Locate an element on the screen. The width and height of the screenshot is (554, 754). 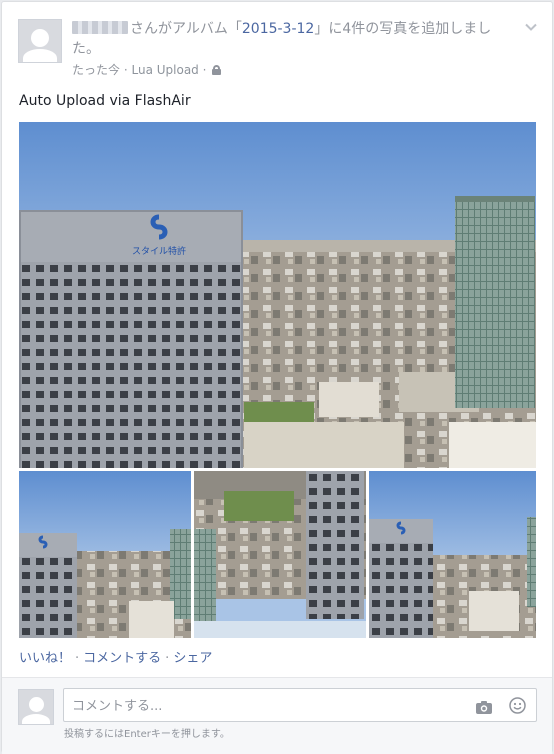
like-link: いいね！ is located at coordinates (45, 658).